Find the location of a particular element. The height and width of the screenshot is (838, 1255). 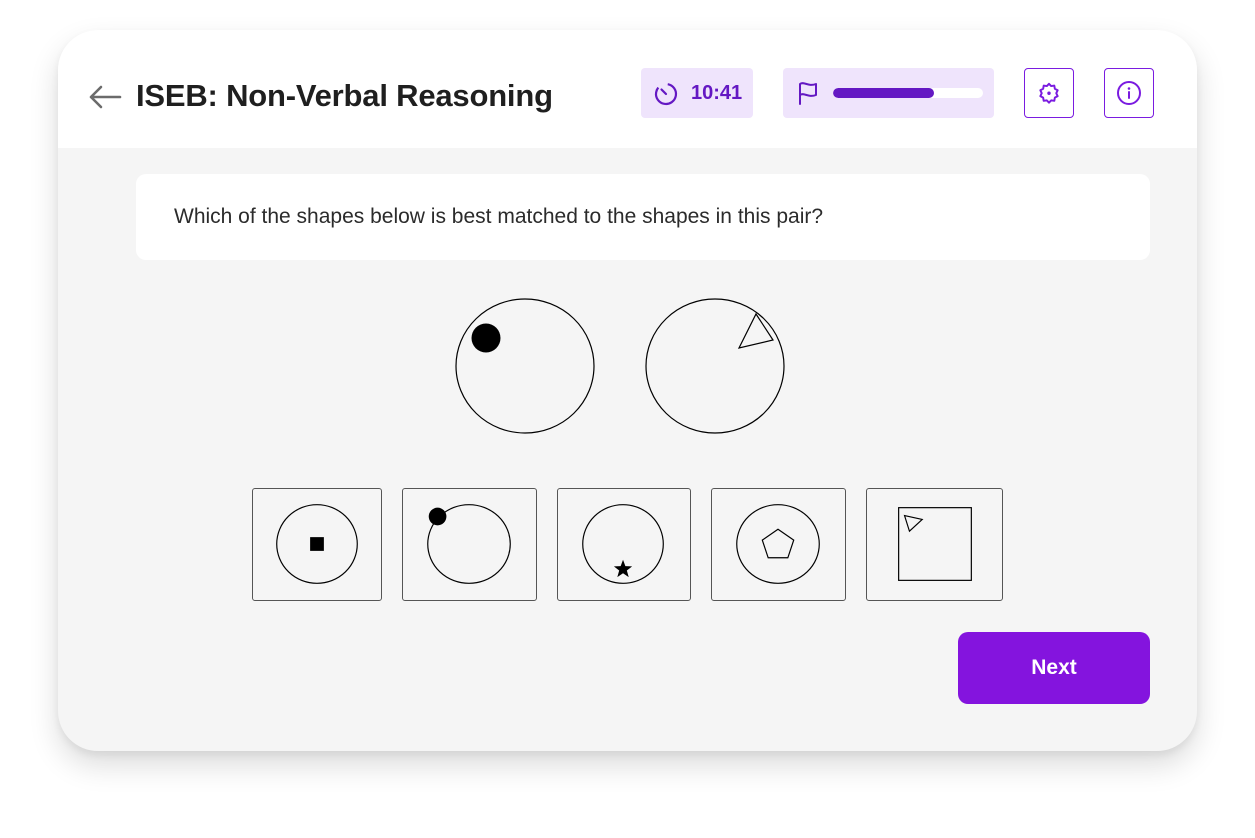

info-button is located at coordinates (1129, 93).